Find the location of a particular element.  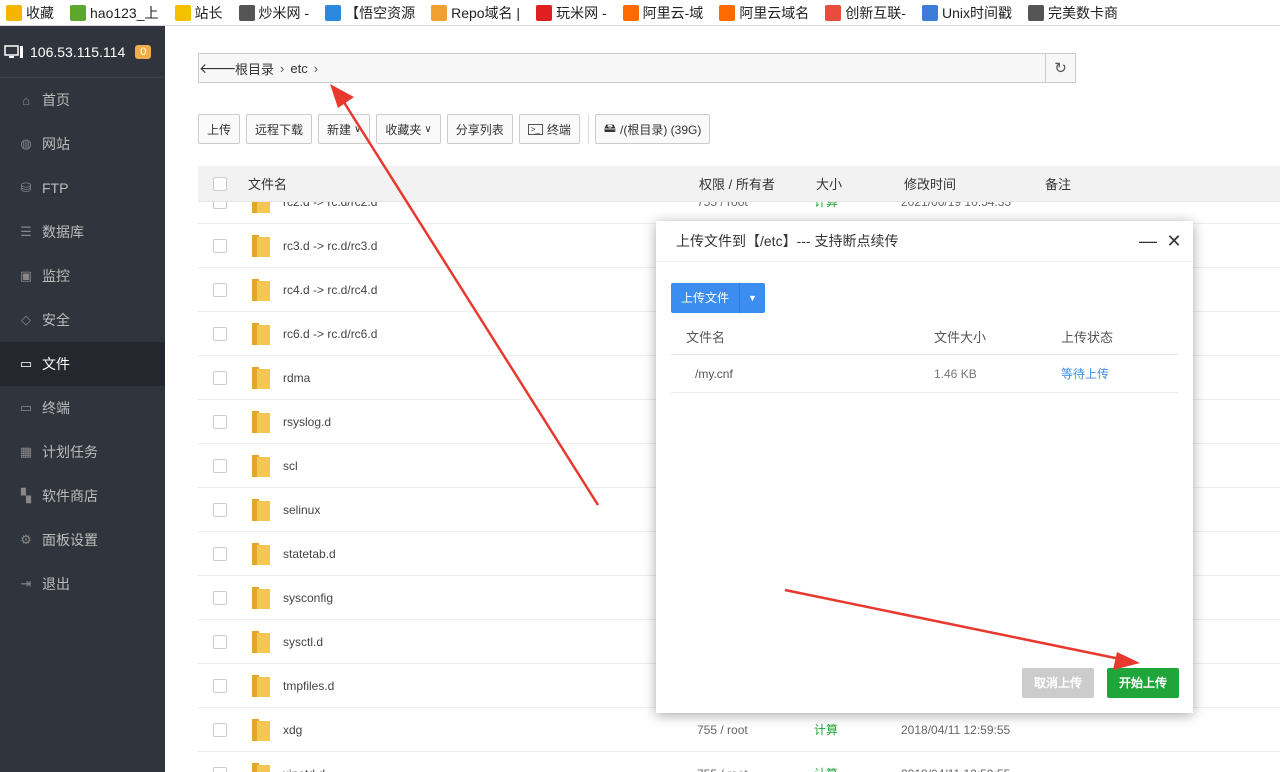

terminal-icon: ▭ is located at coordinates (26, 407).